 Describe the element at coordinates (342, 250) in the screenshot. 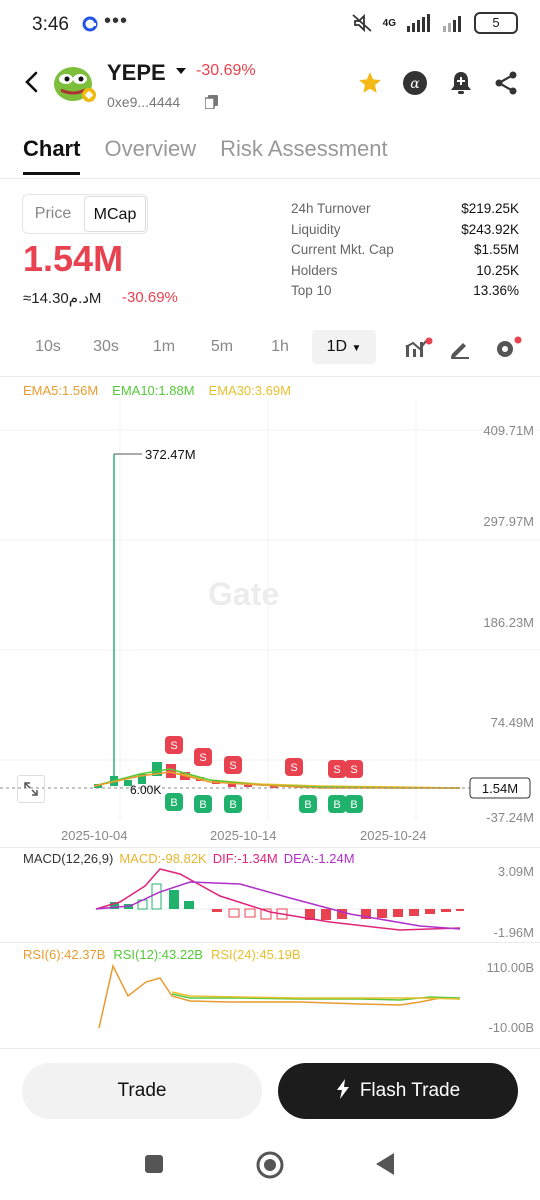

I see `stat-label: Current Mkt. Cap` at that location.